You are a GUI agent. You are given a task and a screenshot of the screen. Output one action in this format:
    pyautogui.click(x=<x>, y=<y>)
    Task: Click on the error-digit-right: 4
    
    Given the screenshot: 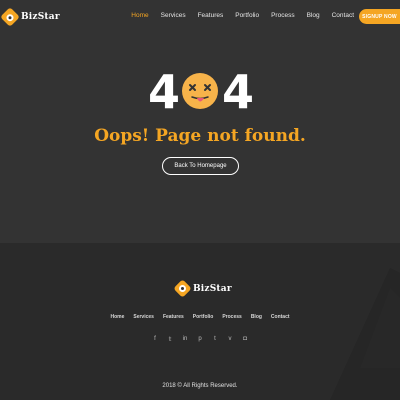 What is the action you would take?
    pyautogui.click(x=238, y=92)
    